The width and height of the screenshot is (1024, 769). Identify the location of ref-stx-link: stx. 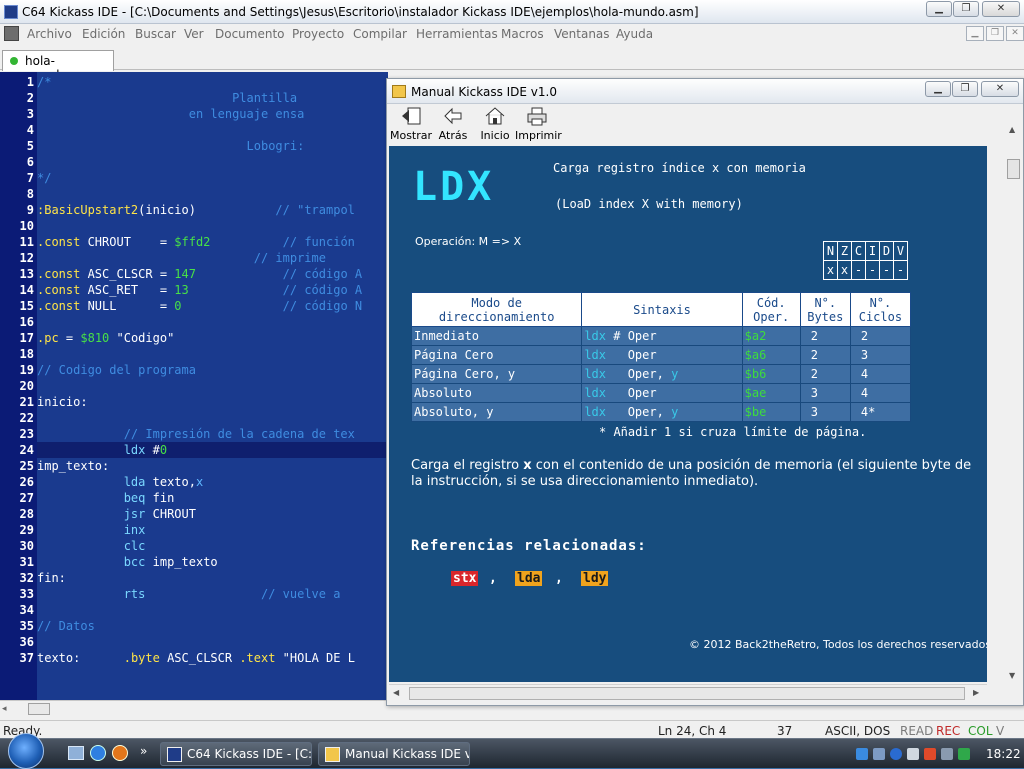
(465, 578).